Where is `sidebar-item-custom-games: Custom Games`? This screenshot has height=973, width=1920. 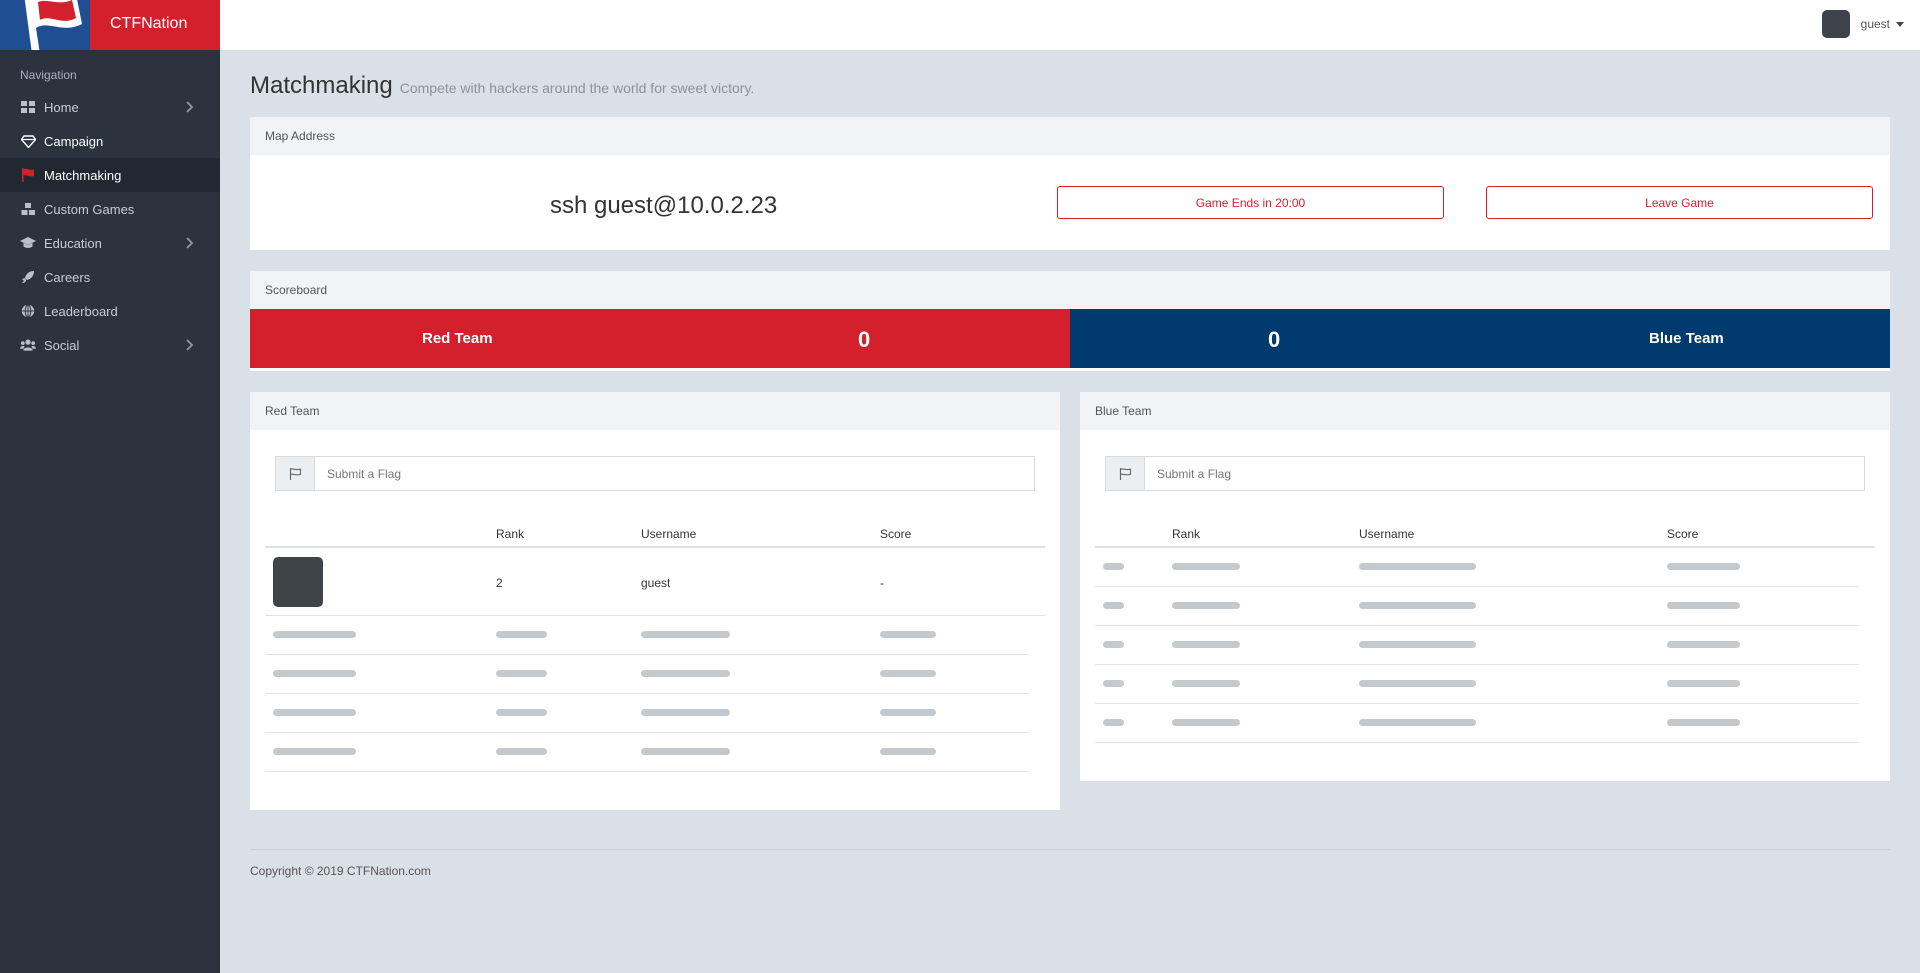
sidebar-item-custom-games: Custom Games is located at coordinates (110, 209).